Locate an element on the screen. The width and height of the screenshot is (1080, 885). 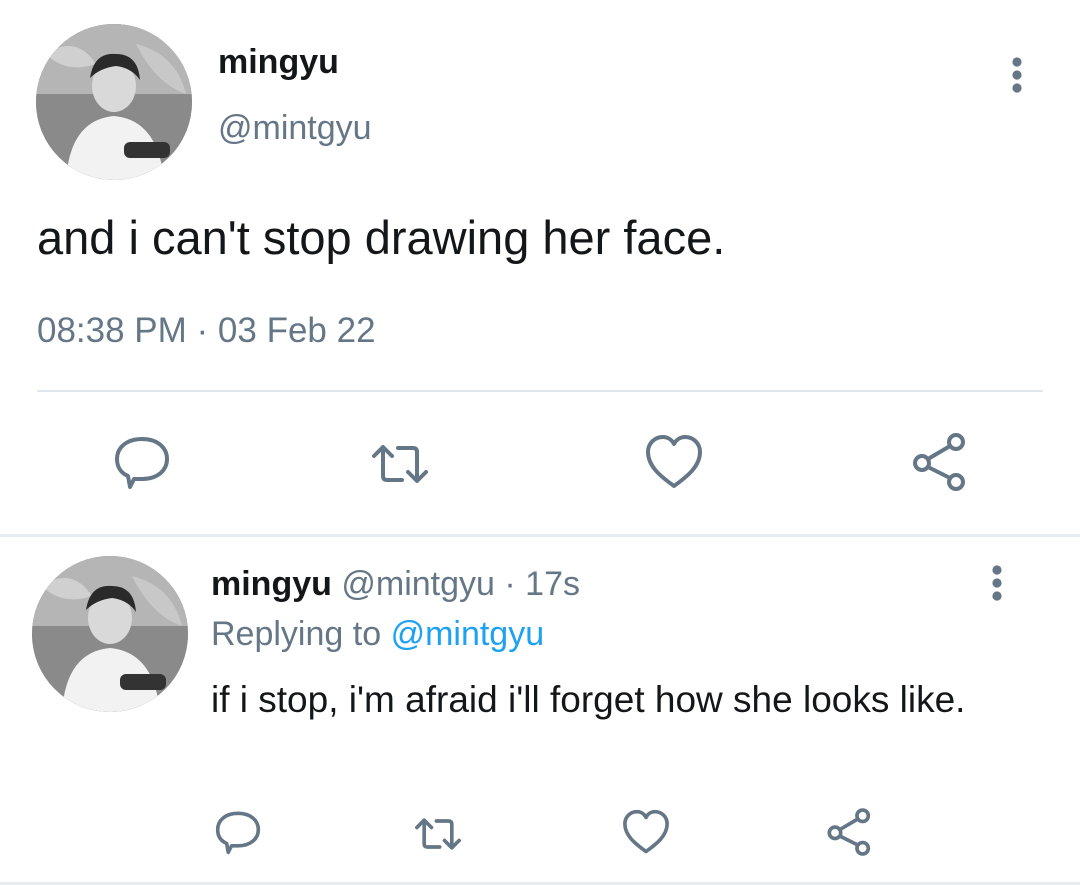
replying-to: Replying to @mintgyu is located at coordinates (377, 634).